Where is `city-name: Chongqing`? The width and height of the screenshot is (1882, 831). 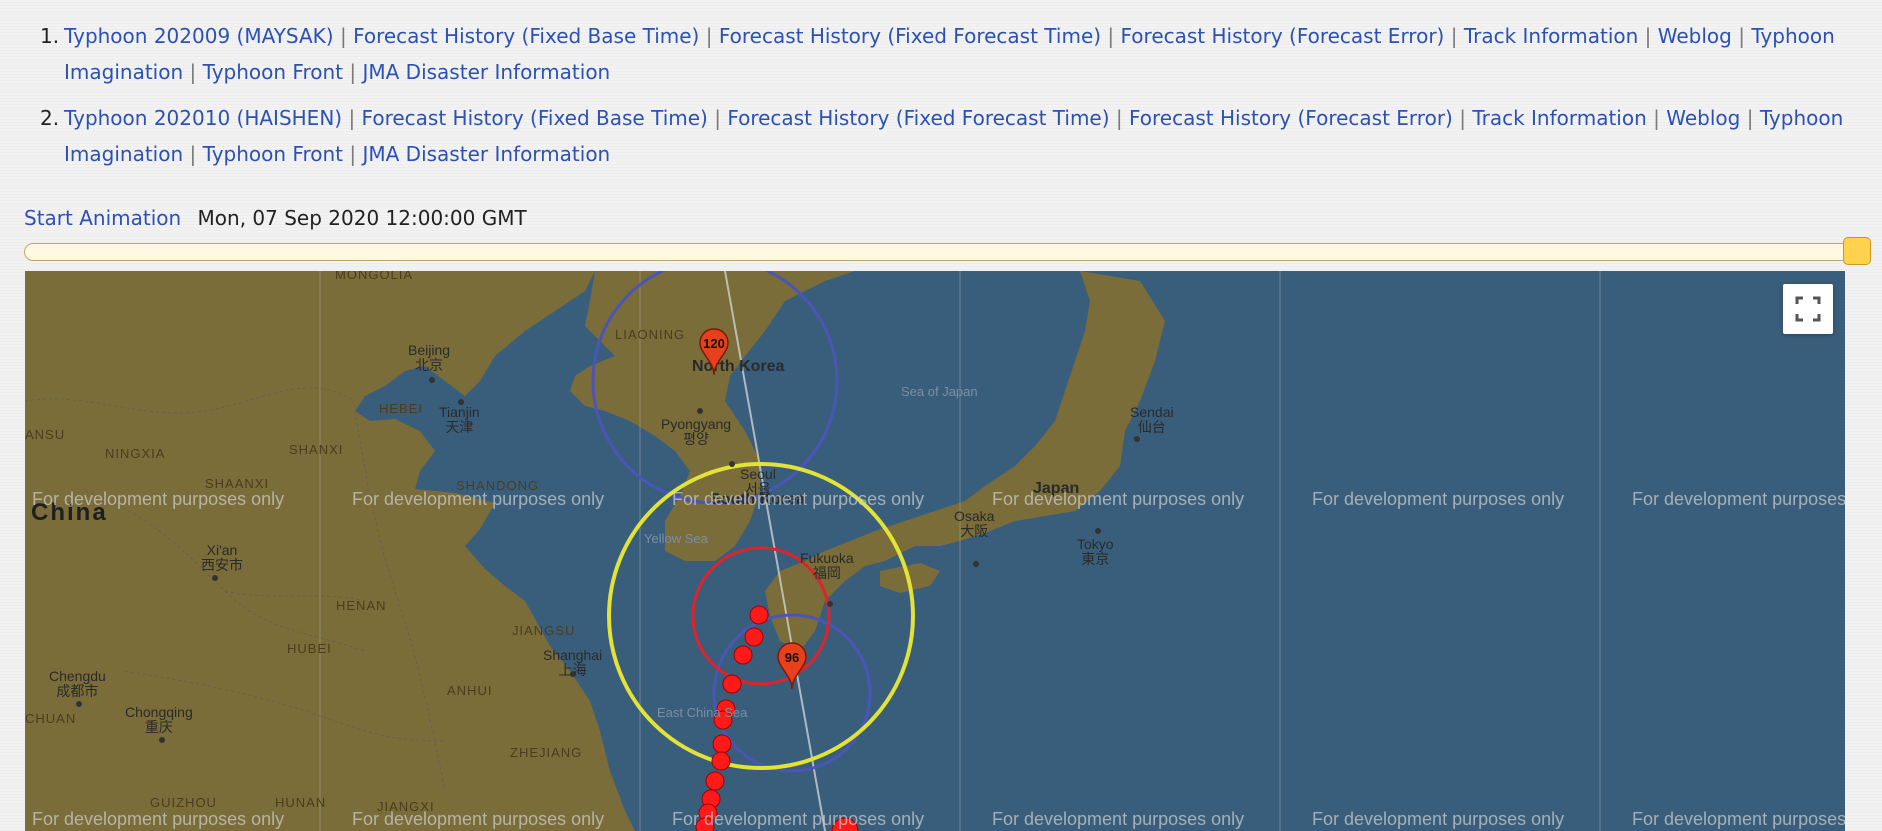 city-name: Chongqing is located at coordinates (159, 712).